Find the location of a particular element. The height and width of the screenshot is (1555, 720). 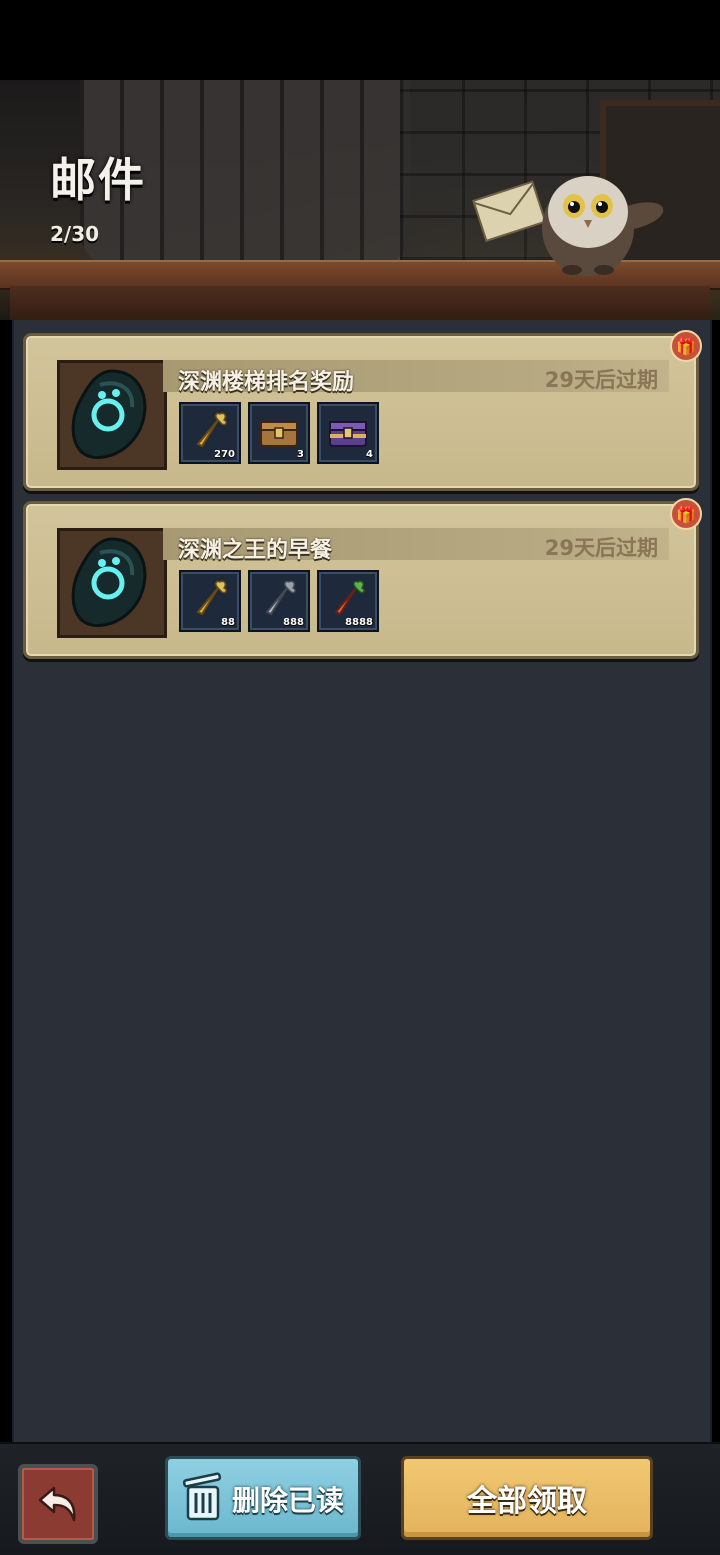

bottom-action-bar: 删除已读 全部领取 is located at coordinates (360, 1498).